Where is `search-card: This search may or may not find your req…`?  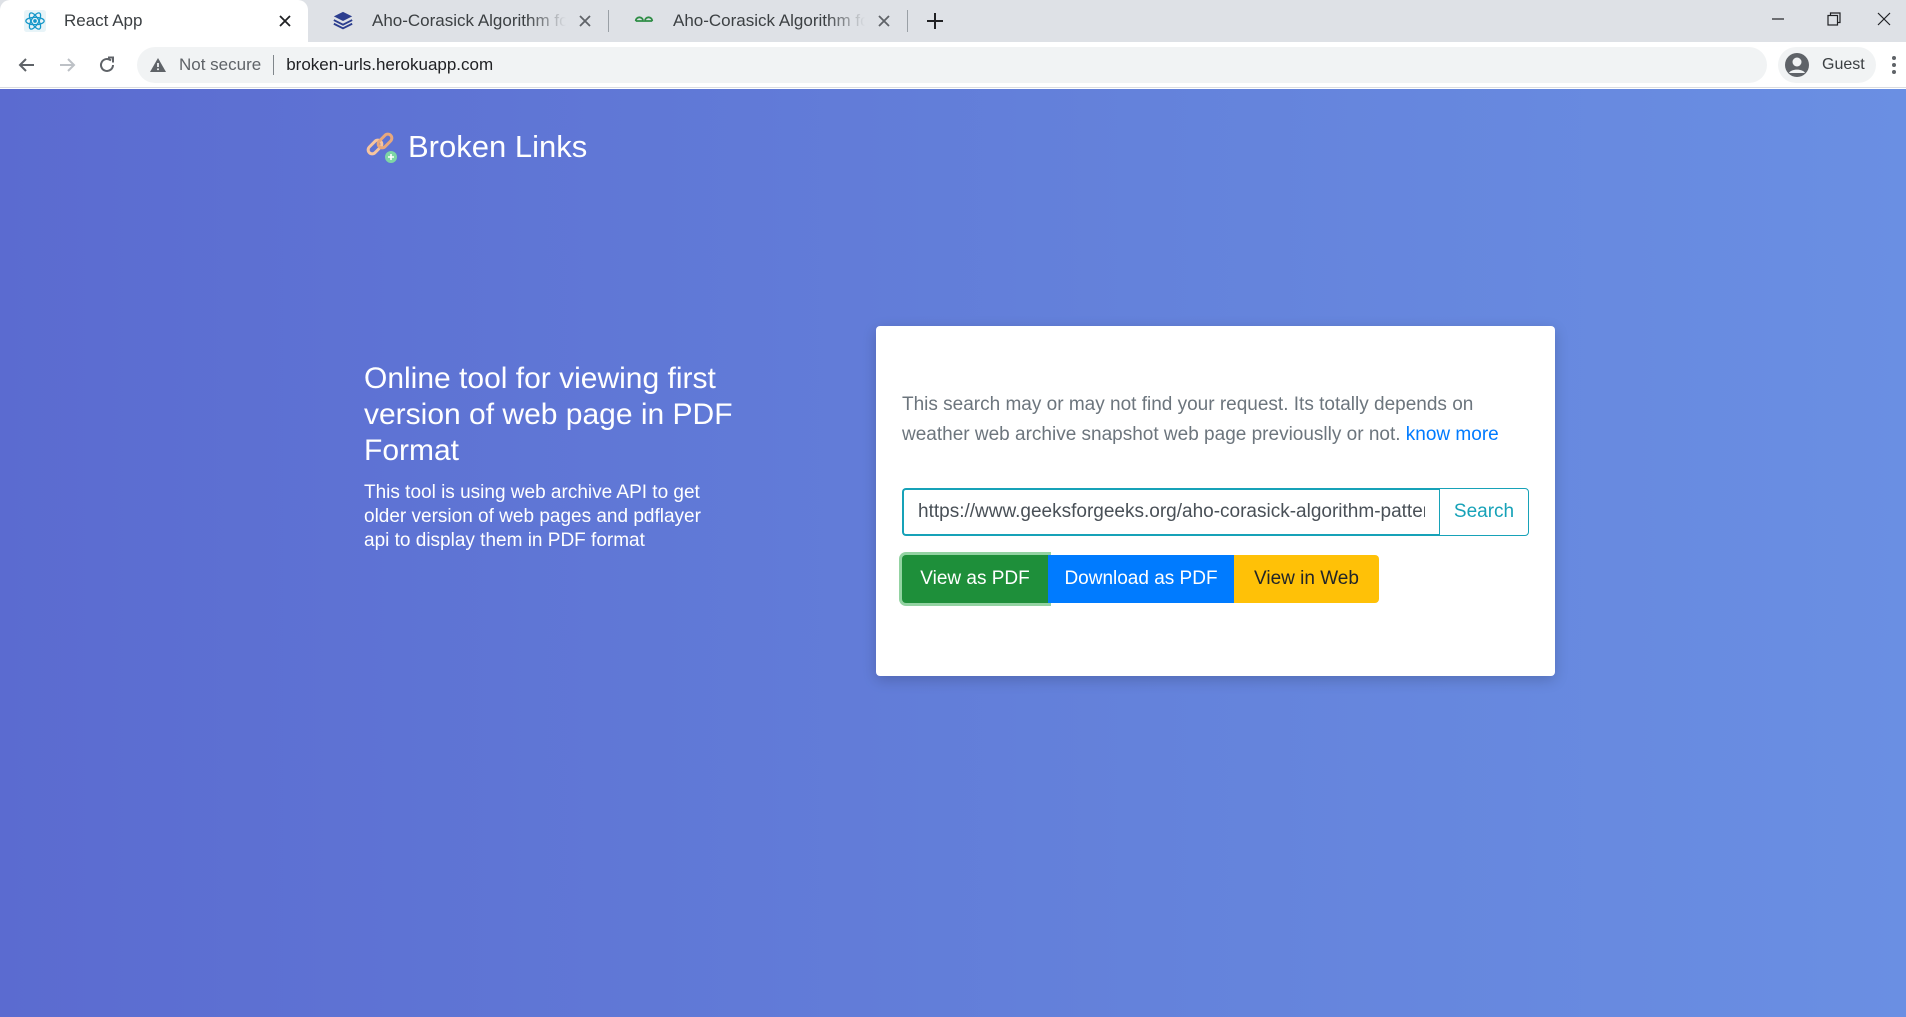 search-card: This search may or may not find your req… is located at coordinates (1215, 501).